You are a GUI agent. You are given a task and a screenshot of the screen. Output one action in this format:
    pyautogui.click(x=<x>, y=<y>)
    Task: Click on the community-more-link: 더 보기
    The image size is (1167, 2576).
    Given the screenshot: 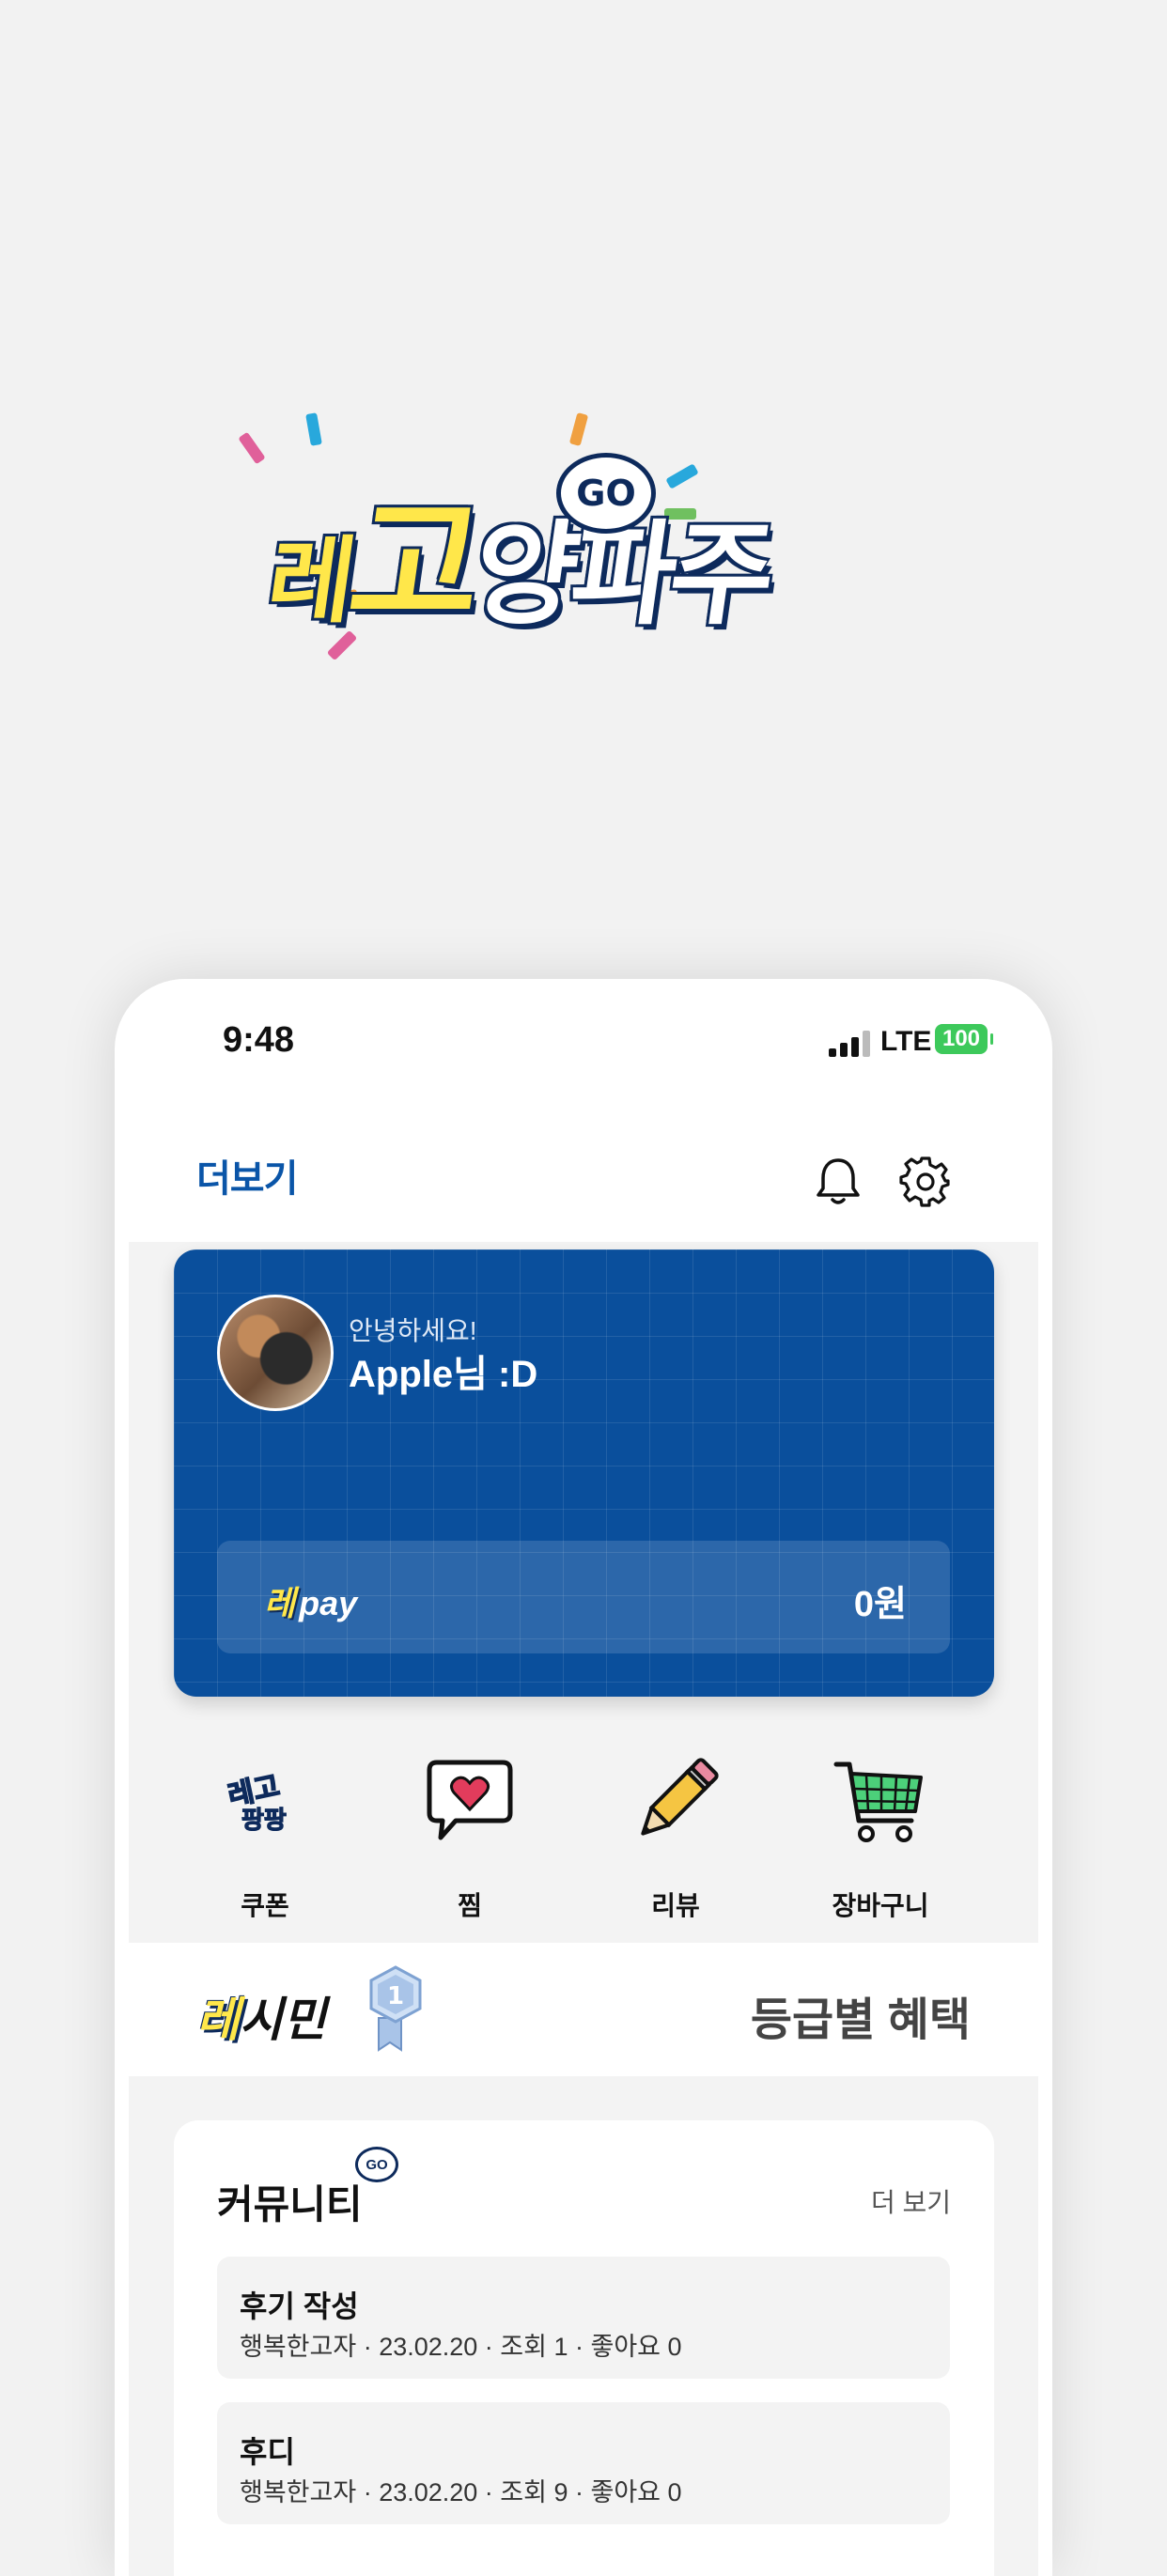 What is the action you would take?
    pyautogui.click(x=911, y=2201)
    